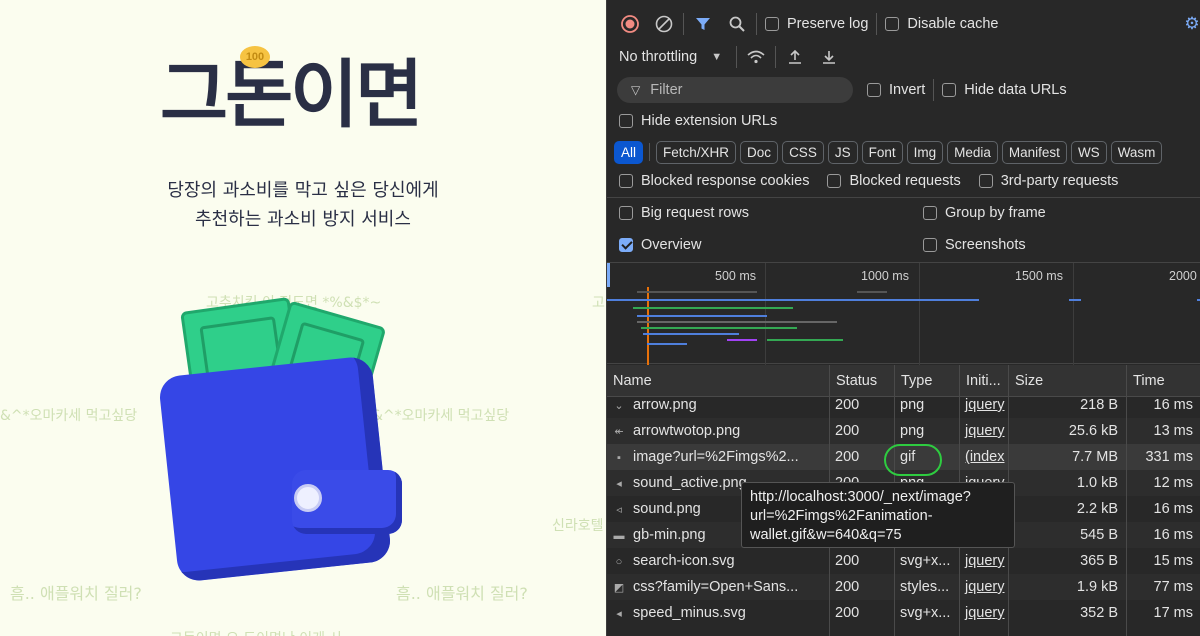 The height and width of the screenshot is (636, 1200). What do you see at coordinates (972, 152) in the screenshot?
I see `chip-media: Media` at bounding box center [972, 152].